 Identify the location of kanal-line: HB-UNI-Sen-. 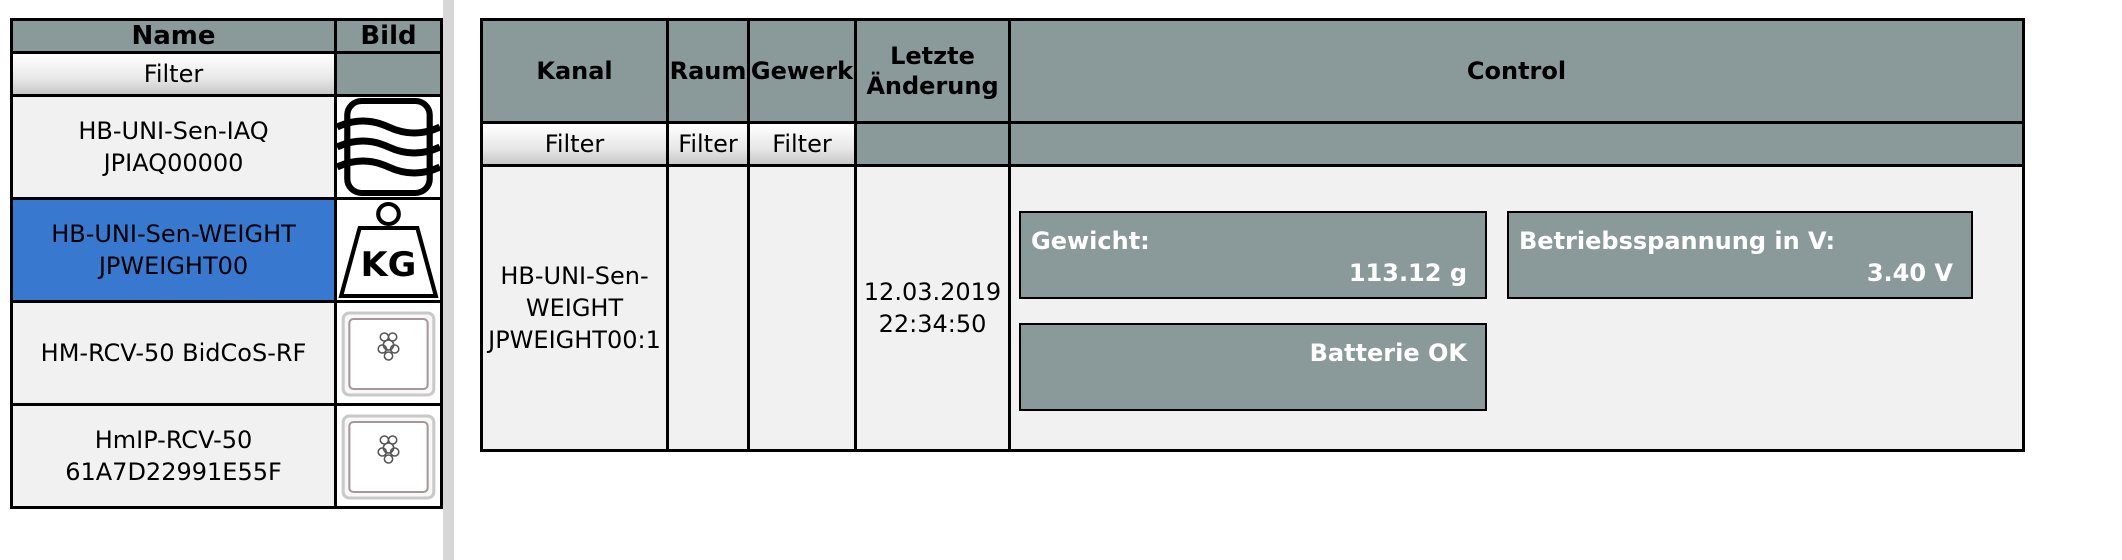
(574, 276).